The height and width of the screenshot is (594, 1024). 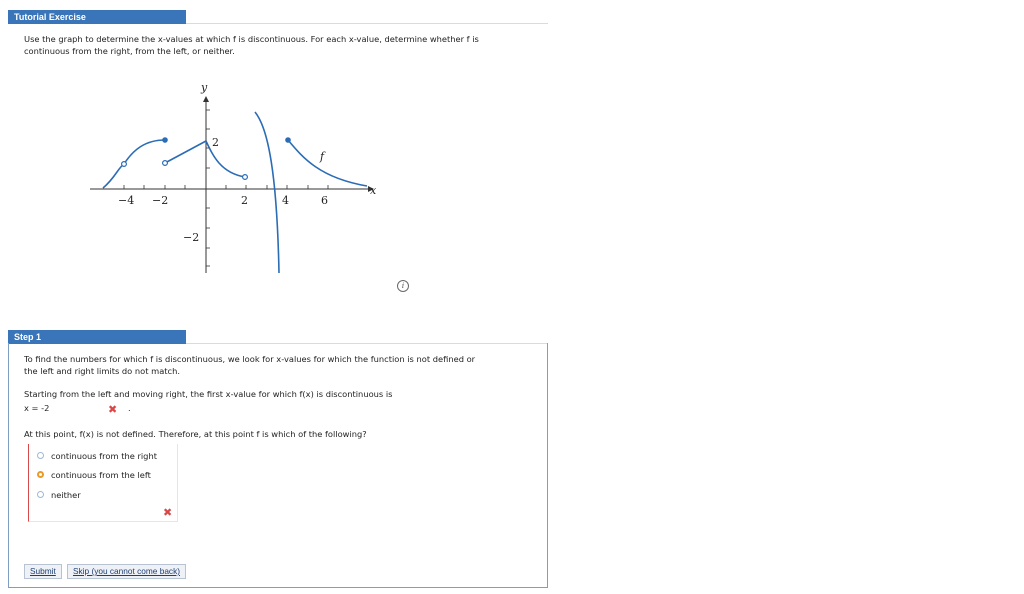 I want to click on x-tick-label: 6, so click(x=324, y=200).